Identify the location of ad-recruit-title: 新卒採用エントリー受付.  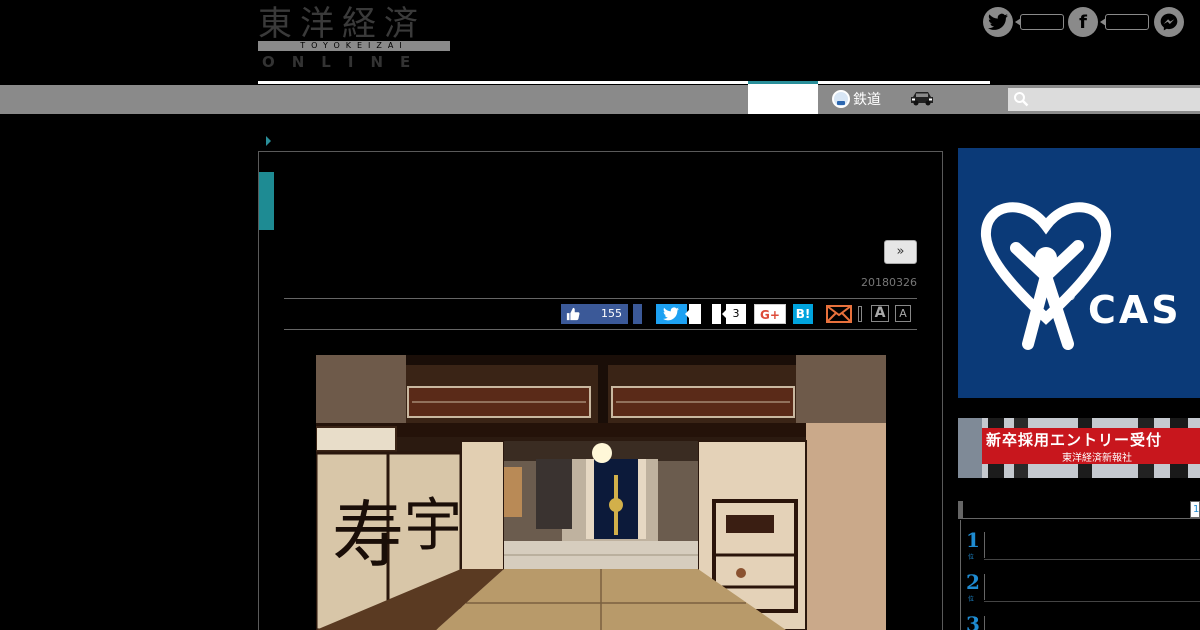
(1074, 440).